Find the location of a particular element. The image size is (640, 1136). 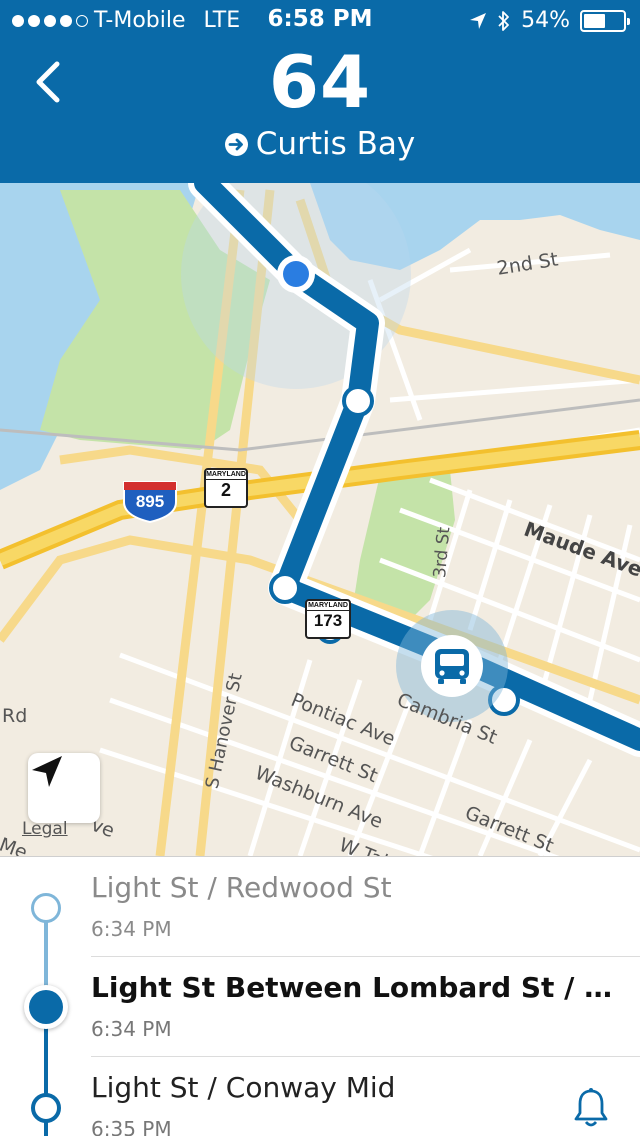

current-location-button is located at coordinates (64, 788).